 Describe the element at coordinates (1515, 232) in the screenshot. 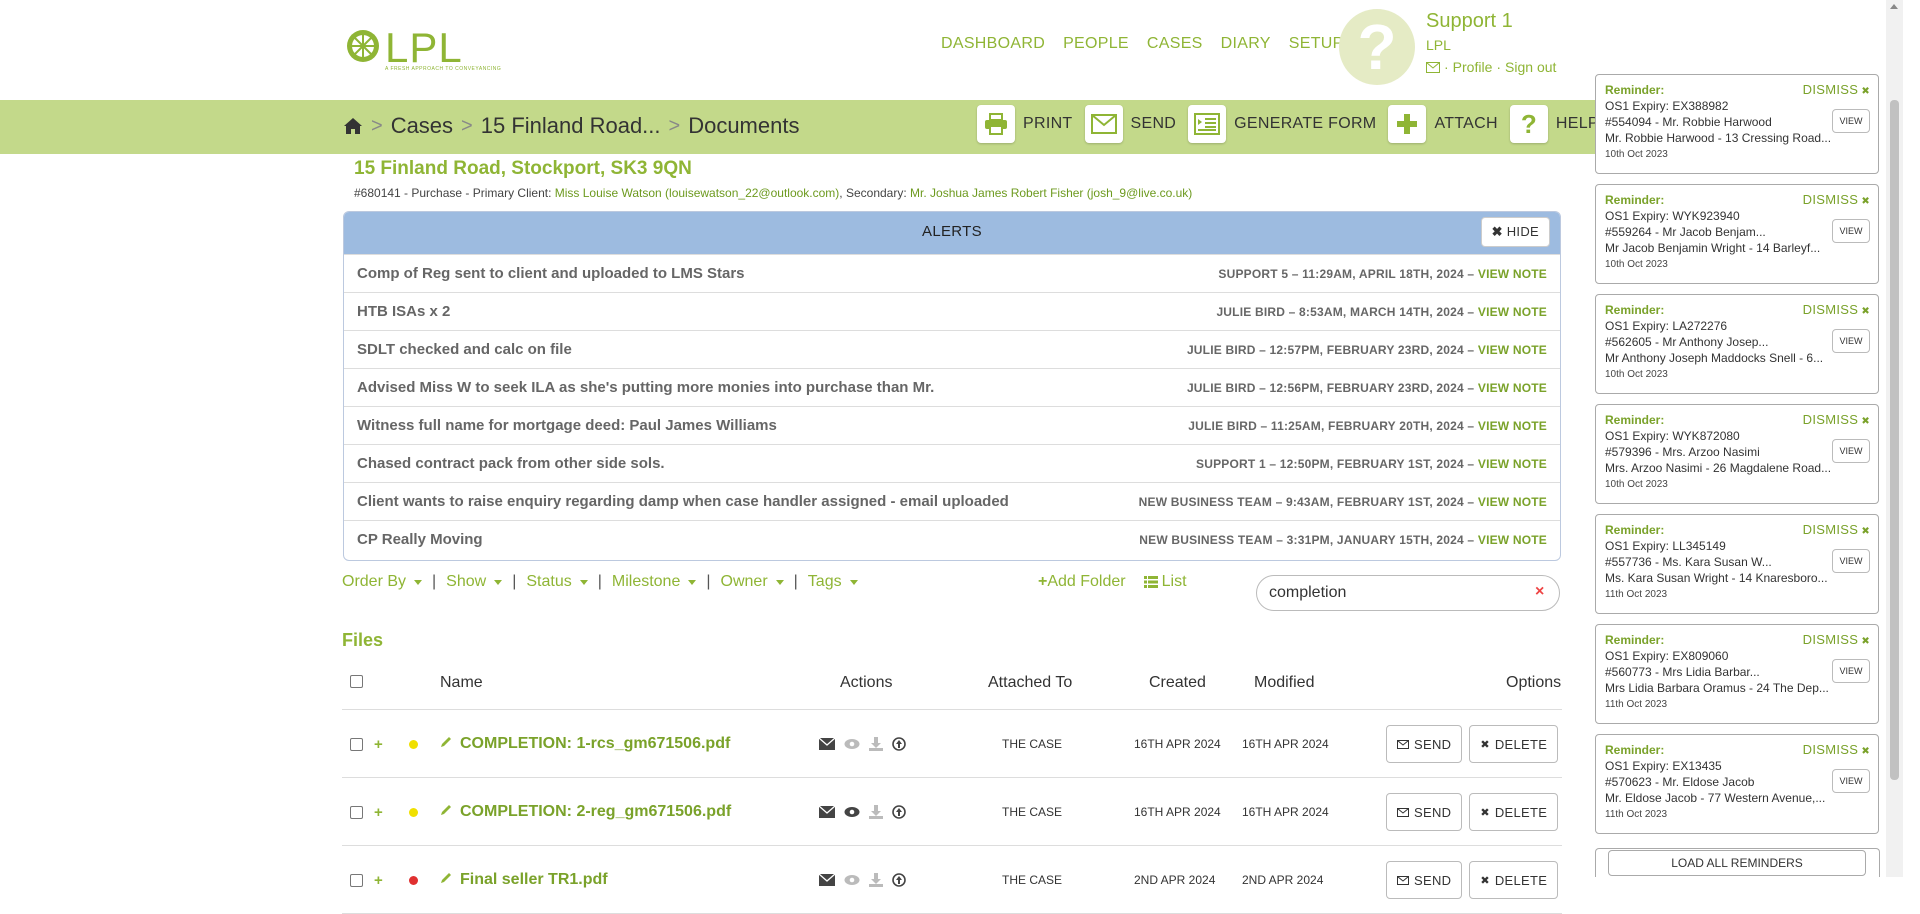

I see `hide-alerts-button: ✖ HIDE` at that location.